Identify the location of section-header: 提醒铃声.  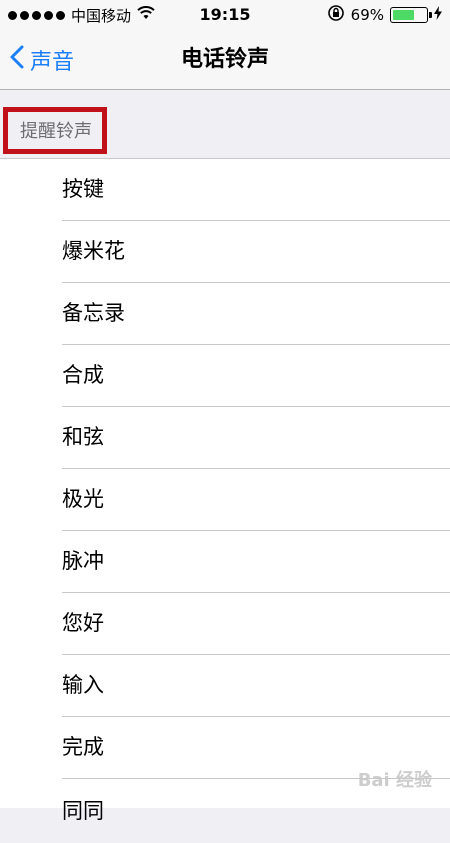
(225, 124).